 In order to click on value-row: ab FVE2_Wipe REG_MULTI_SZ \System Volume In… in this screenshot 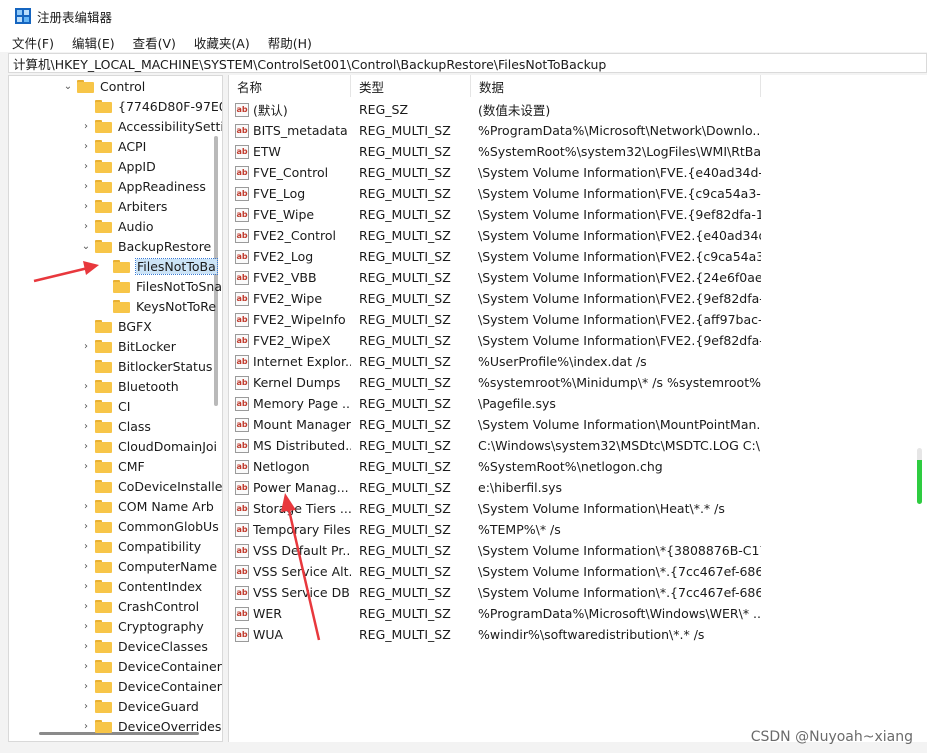, I will do `click(578, 298)`.